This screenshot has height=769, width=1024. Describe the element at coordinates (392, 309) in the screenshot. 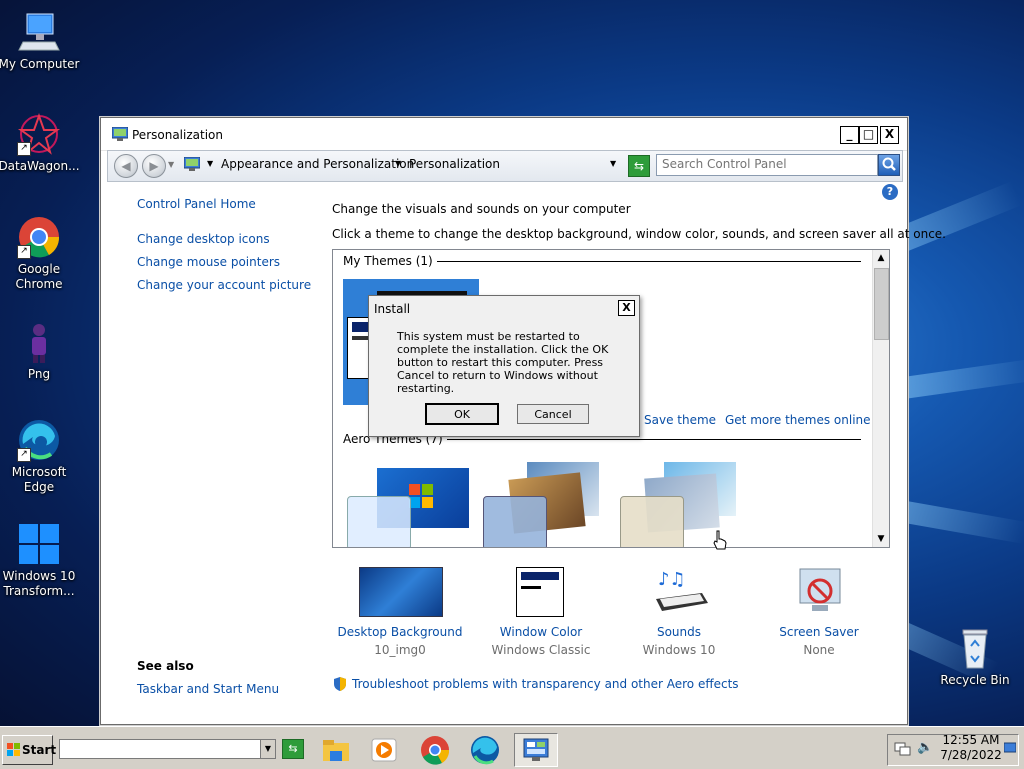

I see `dialog-title: Install` at that location.